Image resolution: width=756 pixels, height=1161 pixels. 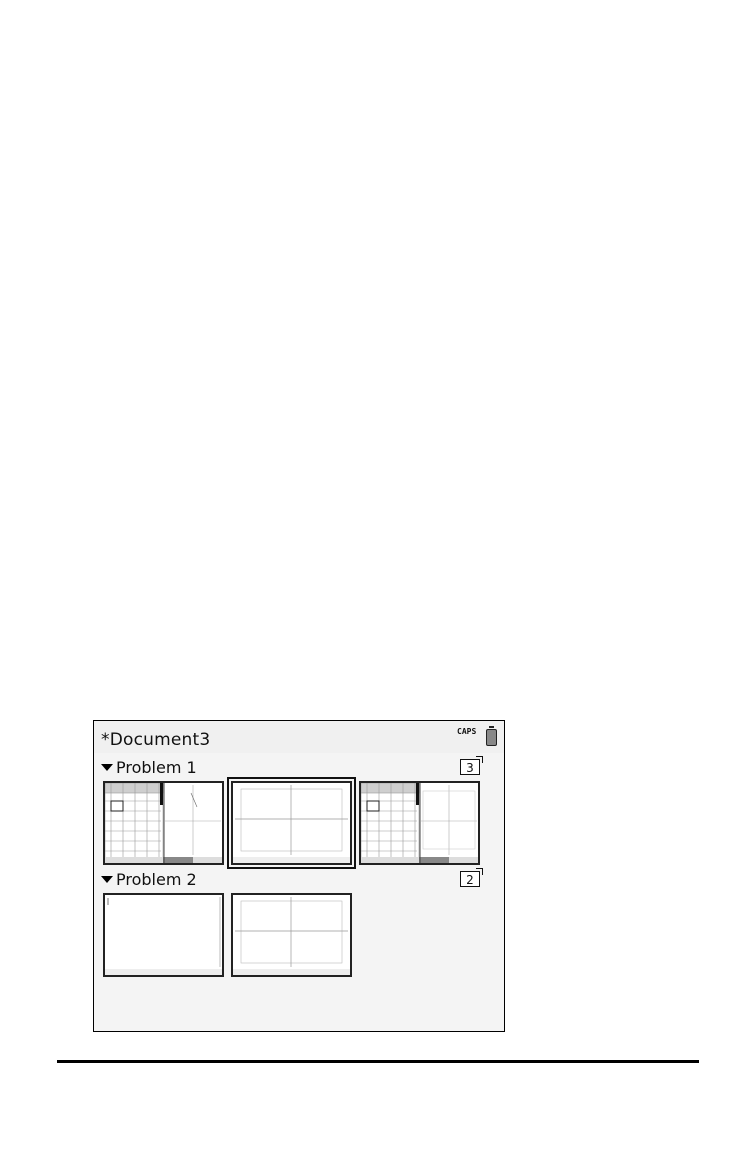 What do you see at coordinates (296, 879) in the screenshot?
I see `problem-2-header: Problem 2 2` at bounding box center [296, 879].